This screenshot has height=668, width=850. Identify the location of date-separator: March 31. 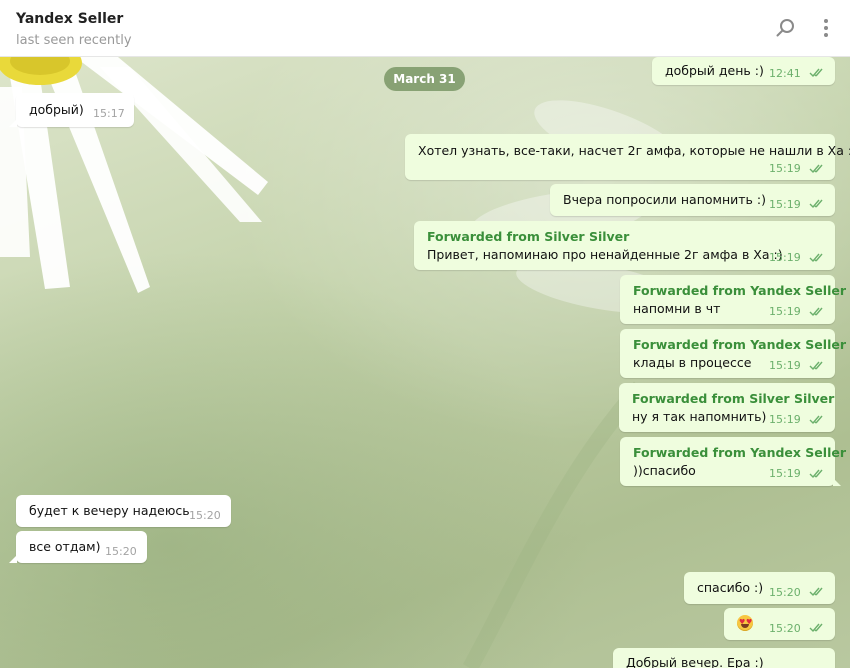
(424, 79).